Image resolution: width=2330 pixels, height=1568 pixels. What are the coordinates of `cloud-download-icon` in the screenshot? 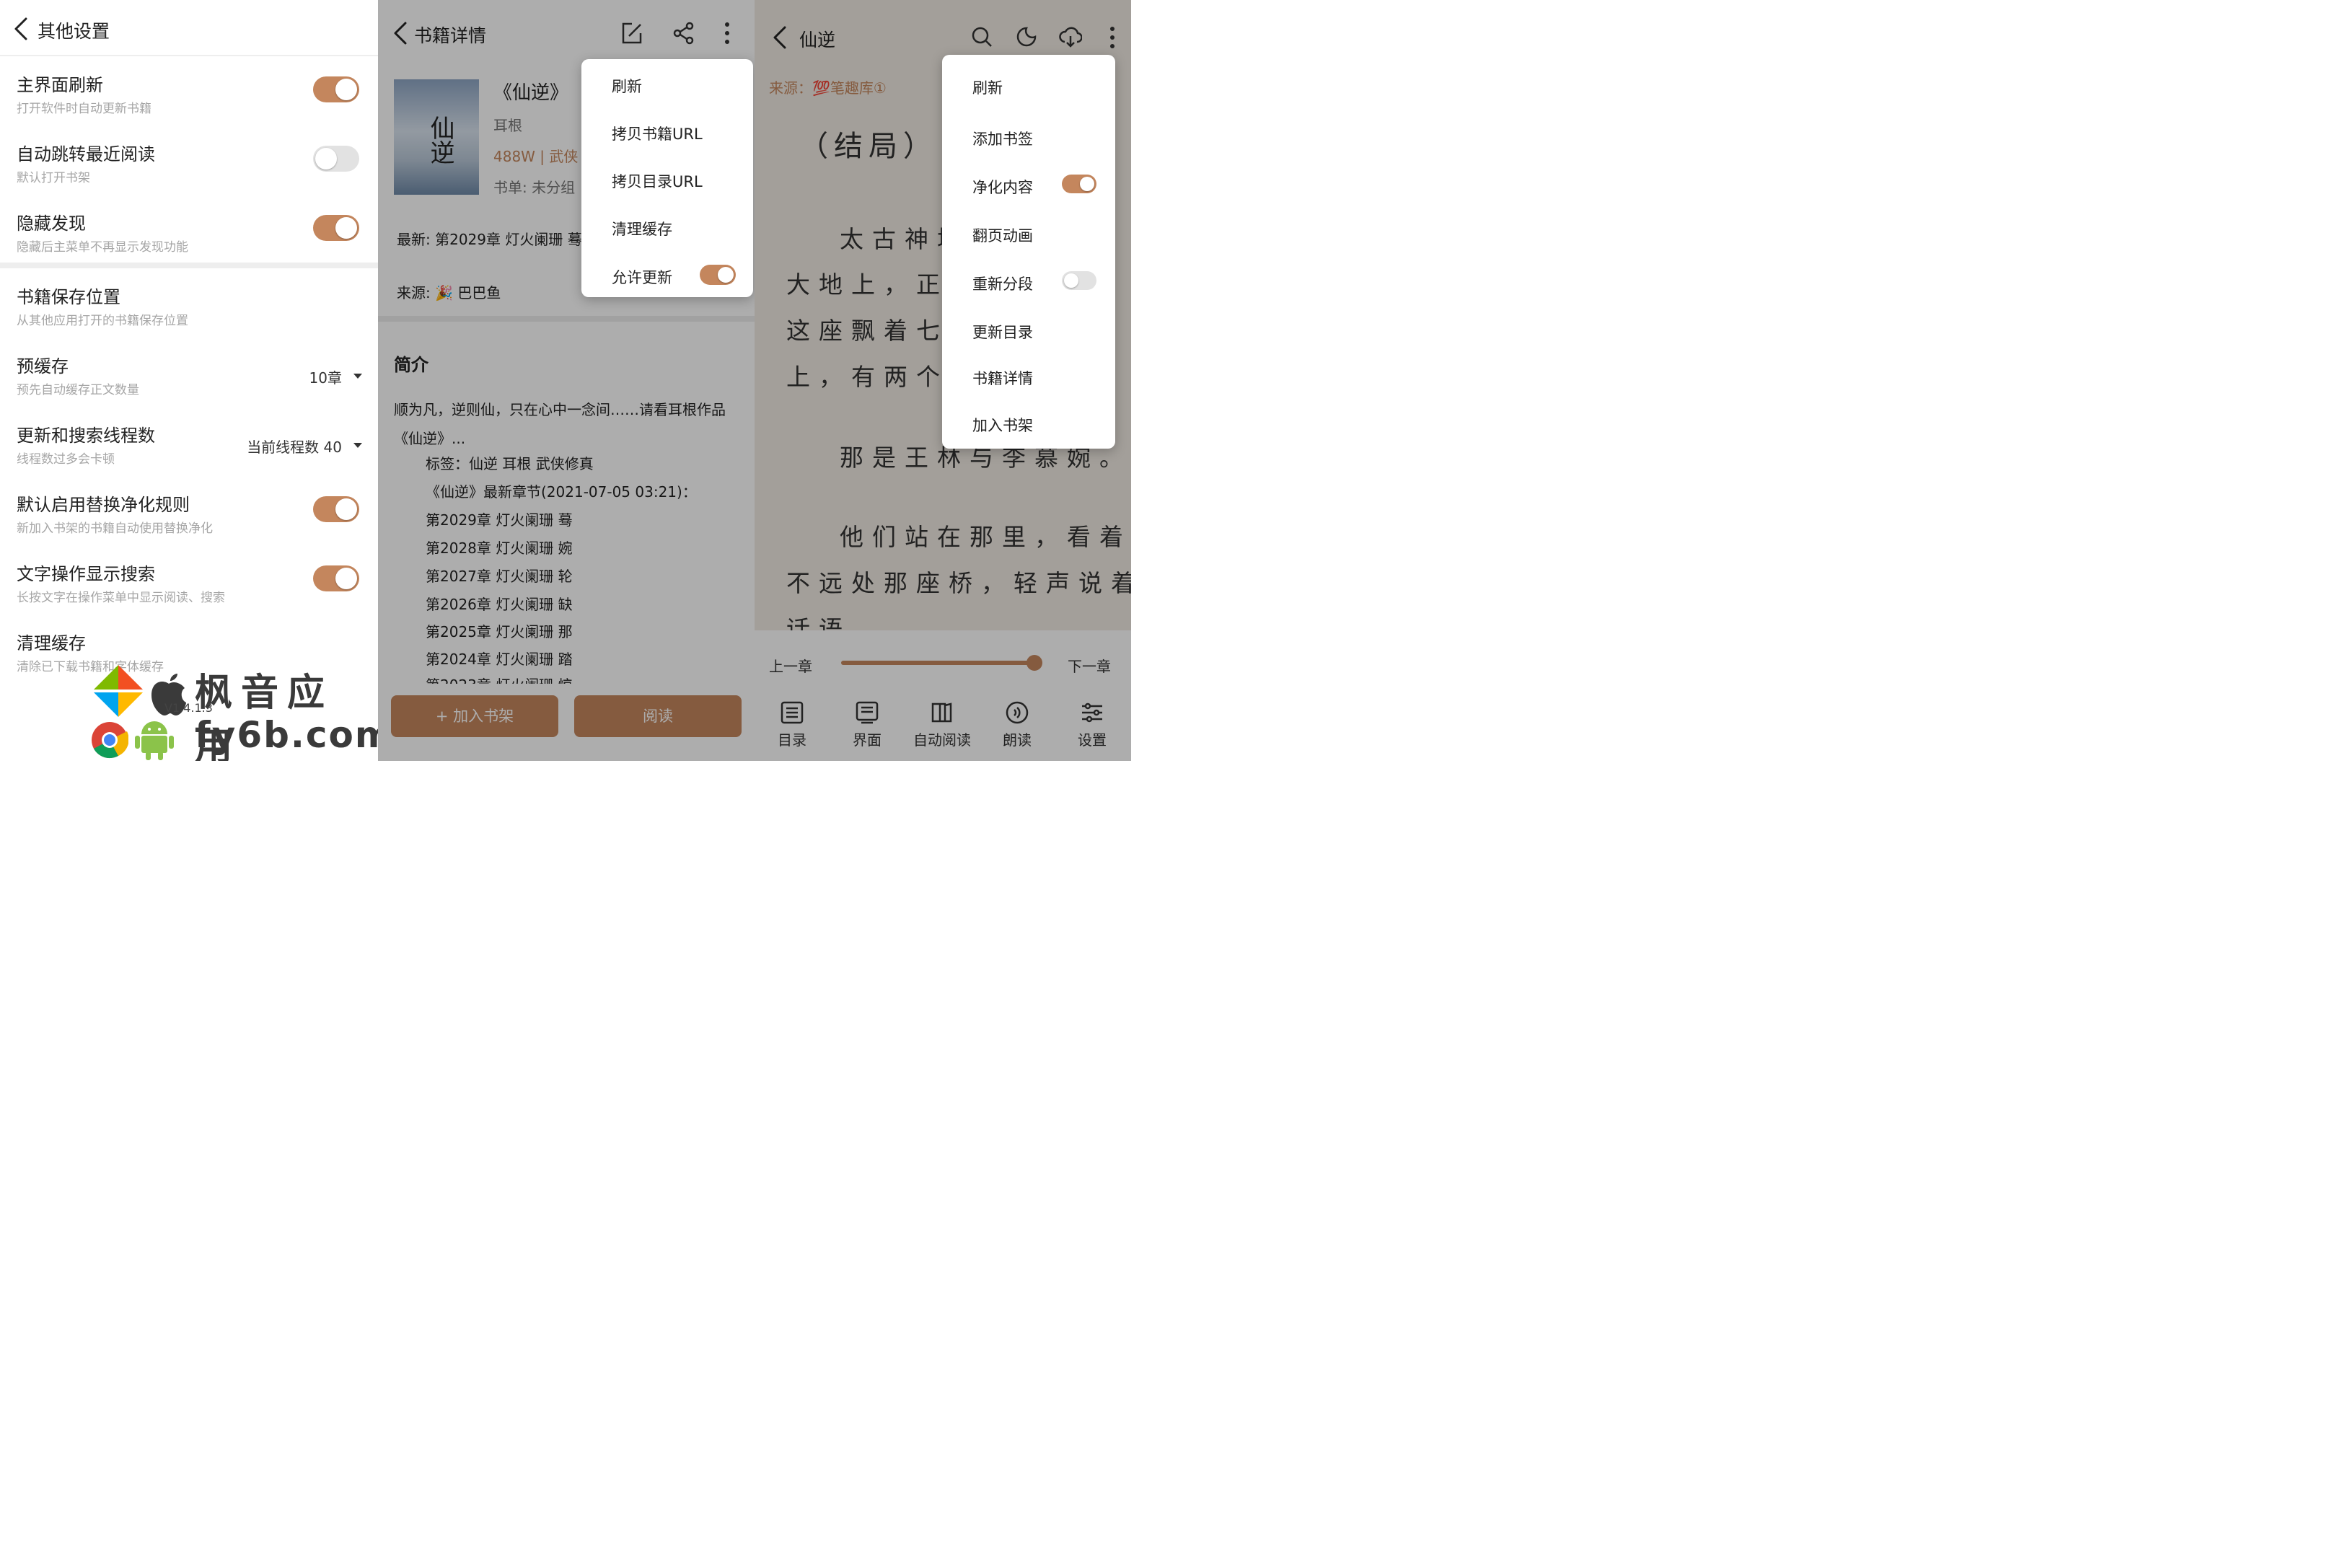 It's located at (1070, 37).